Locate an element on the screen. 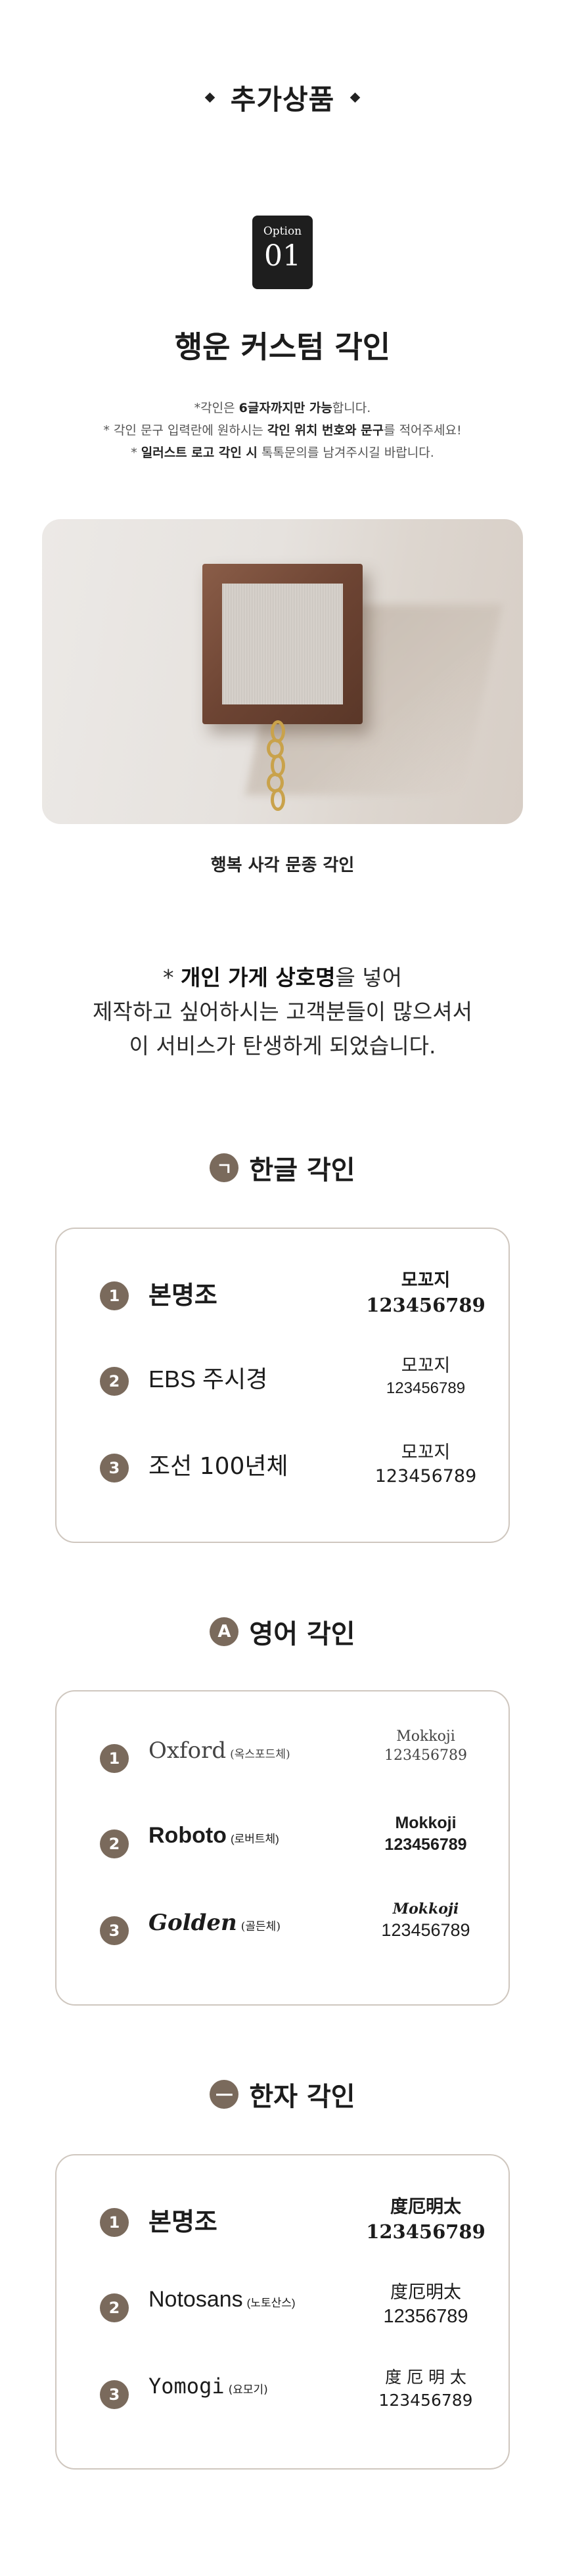 The height and width of the screenshot is (2576, 565). section-title-text: 추가상품 is located at coordinates (282, 99).